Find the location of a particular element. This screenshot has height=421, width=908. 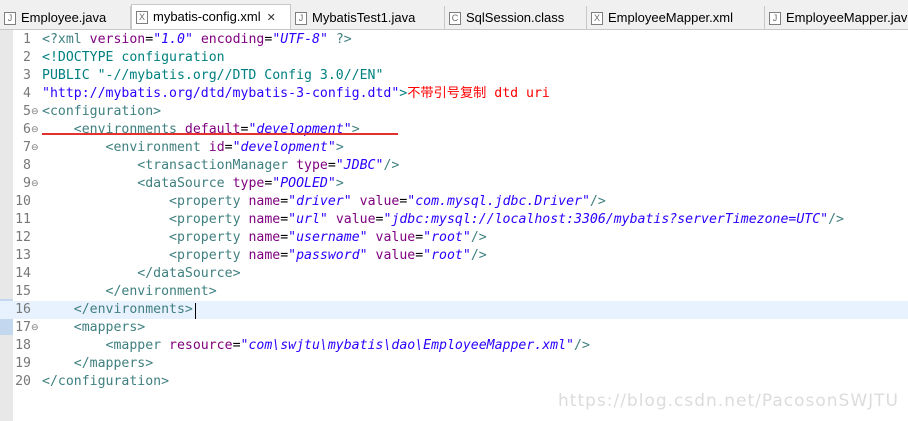

code-text: </environment> is located at coordinates (161, 291).